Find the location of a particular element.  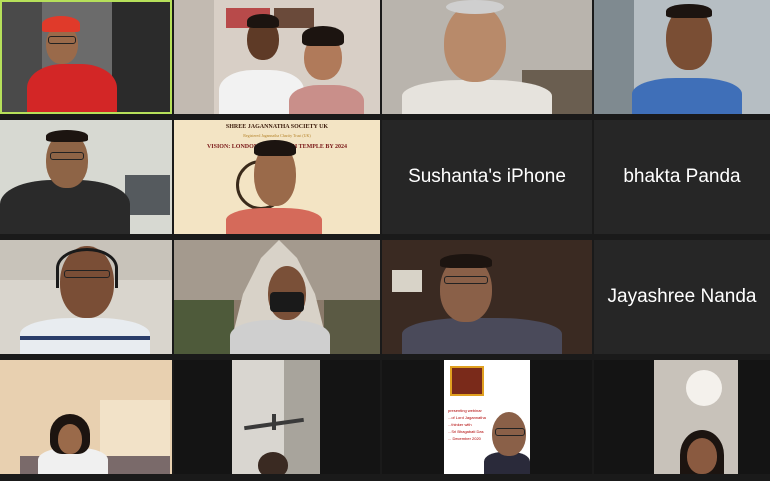

participant-name: bhakta Panda is located at coordinates (682, 176).